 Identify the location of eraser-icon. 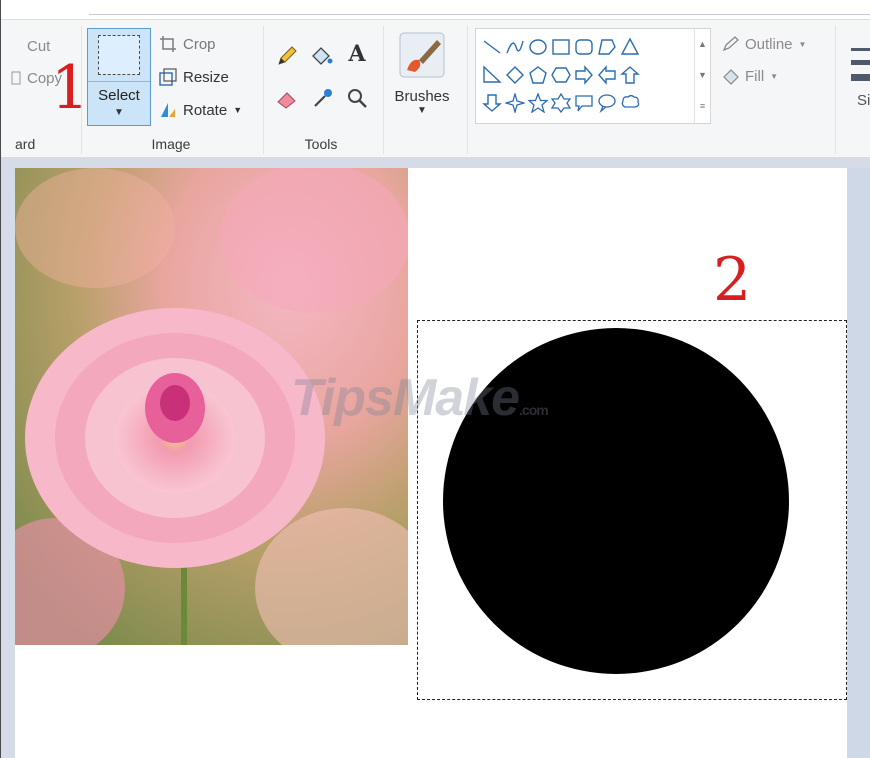
(287, 98).